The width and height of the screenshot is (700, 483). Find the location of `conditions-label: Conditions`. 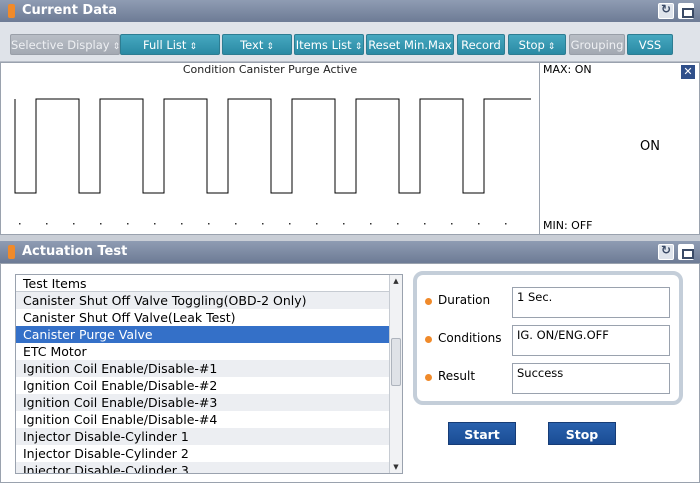

conditions-label: Conditions is located at coordinates (470, 338).